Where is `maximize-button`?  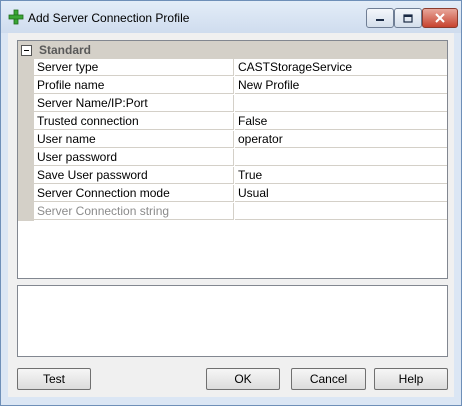
maximize-button is located at coordinates (408, 18).